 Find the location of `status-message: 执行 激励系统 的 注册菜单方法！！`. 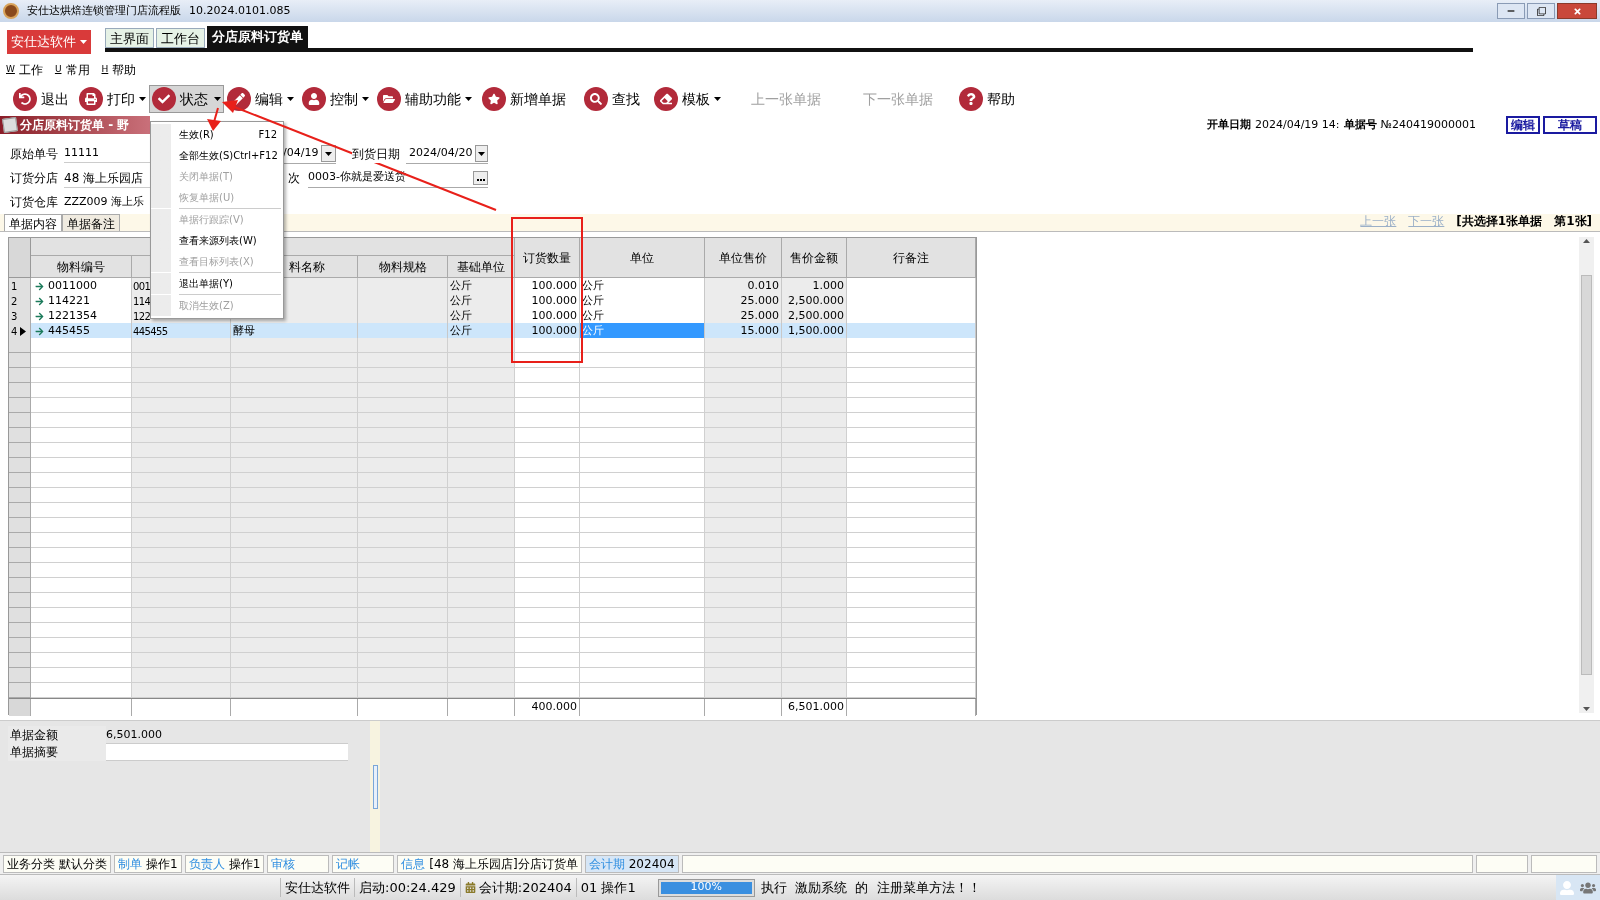

status-message: 执行 激励系统 的 注册菜单方法！！ is located at coordinates (870, 887).